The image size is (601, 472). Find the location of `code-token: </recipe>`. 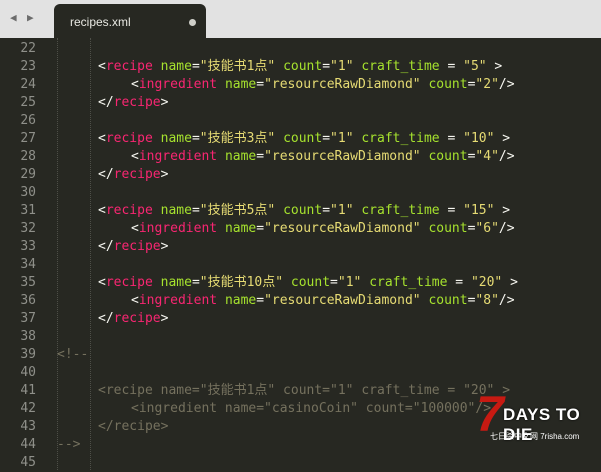

code-token: </recipe> is located at coordinates (133, 426).